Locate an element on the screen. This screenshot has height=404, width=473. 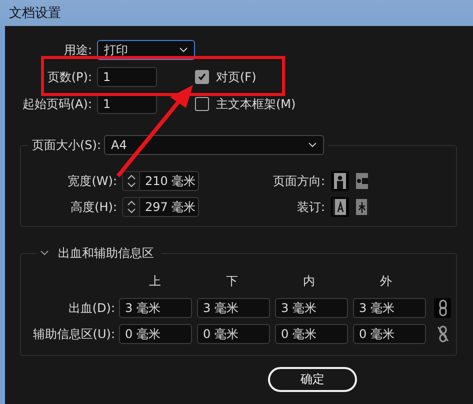
field-label: 宽度(W): is located at coordinates (91, 181).